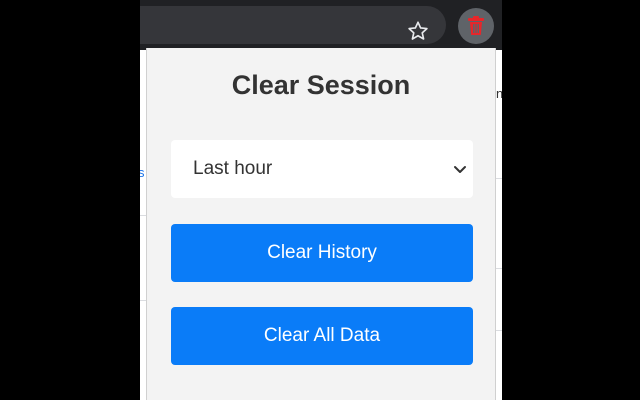 Image resolution: width=640 pixels, height=400 pixels. What do you see at coordinates (460, 169) in the screenshot?
I see `chevron-down-icon` at bounding box center [460, 169].